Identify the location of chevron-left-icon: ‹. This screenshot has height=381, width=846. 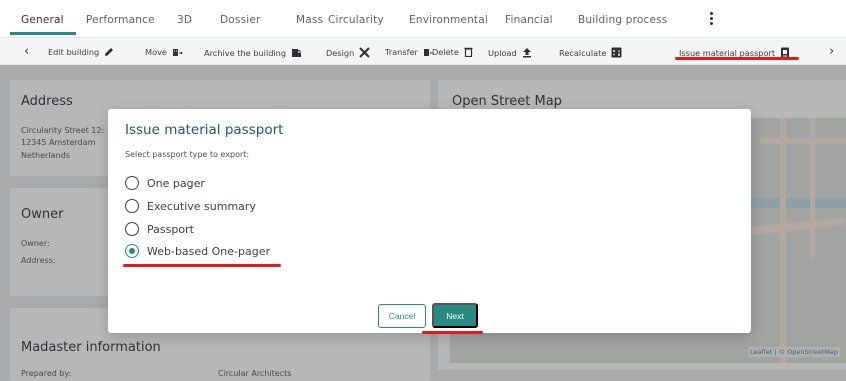
(26, 51).